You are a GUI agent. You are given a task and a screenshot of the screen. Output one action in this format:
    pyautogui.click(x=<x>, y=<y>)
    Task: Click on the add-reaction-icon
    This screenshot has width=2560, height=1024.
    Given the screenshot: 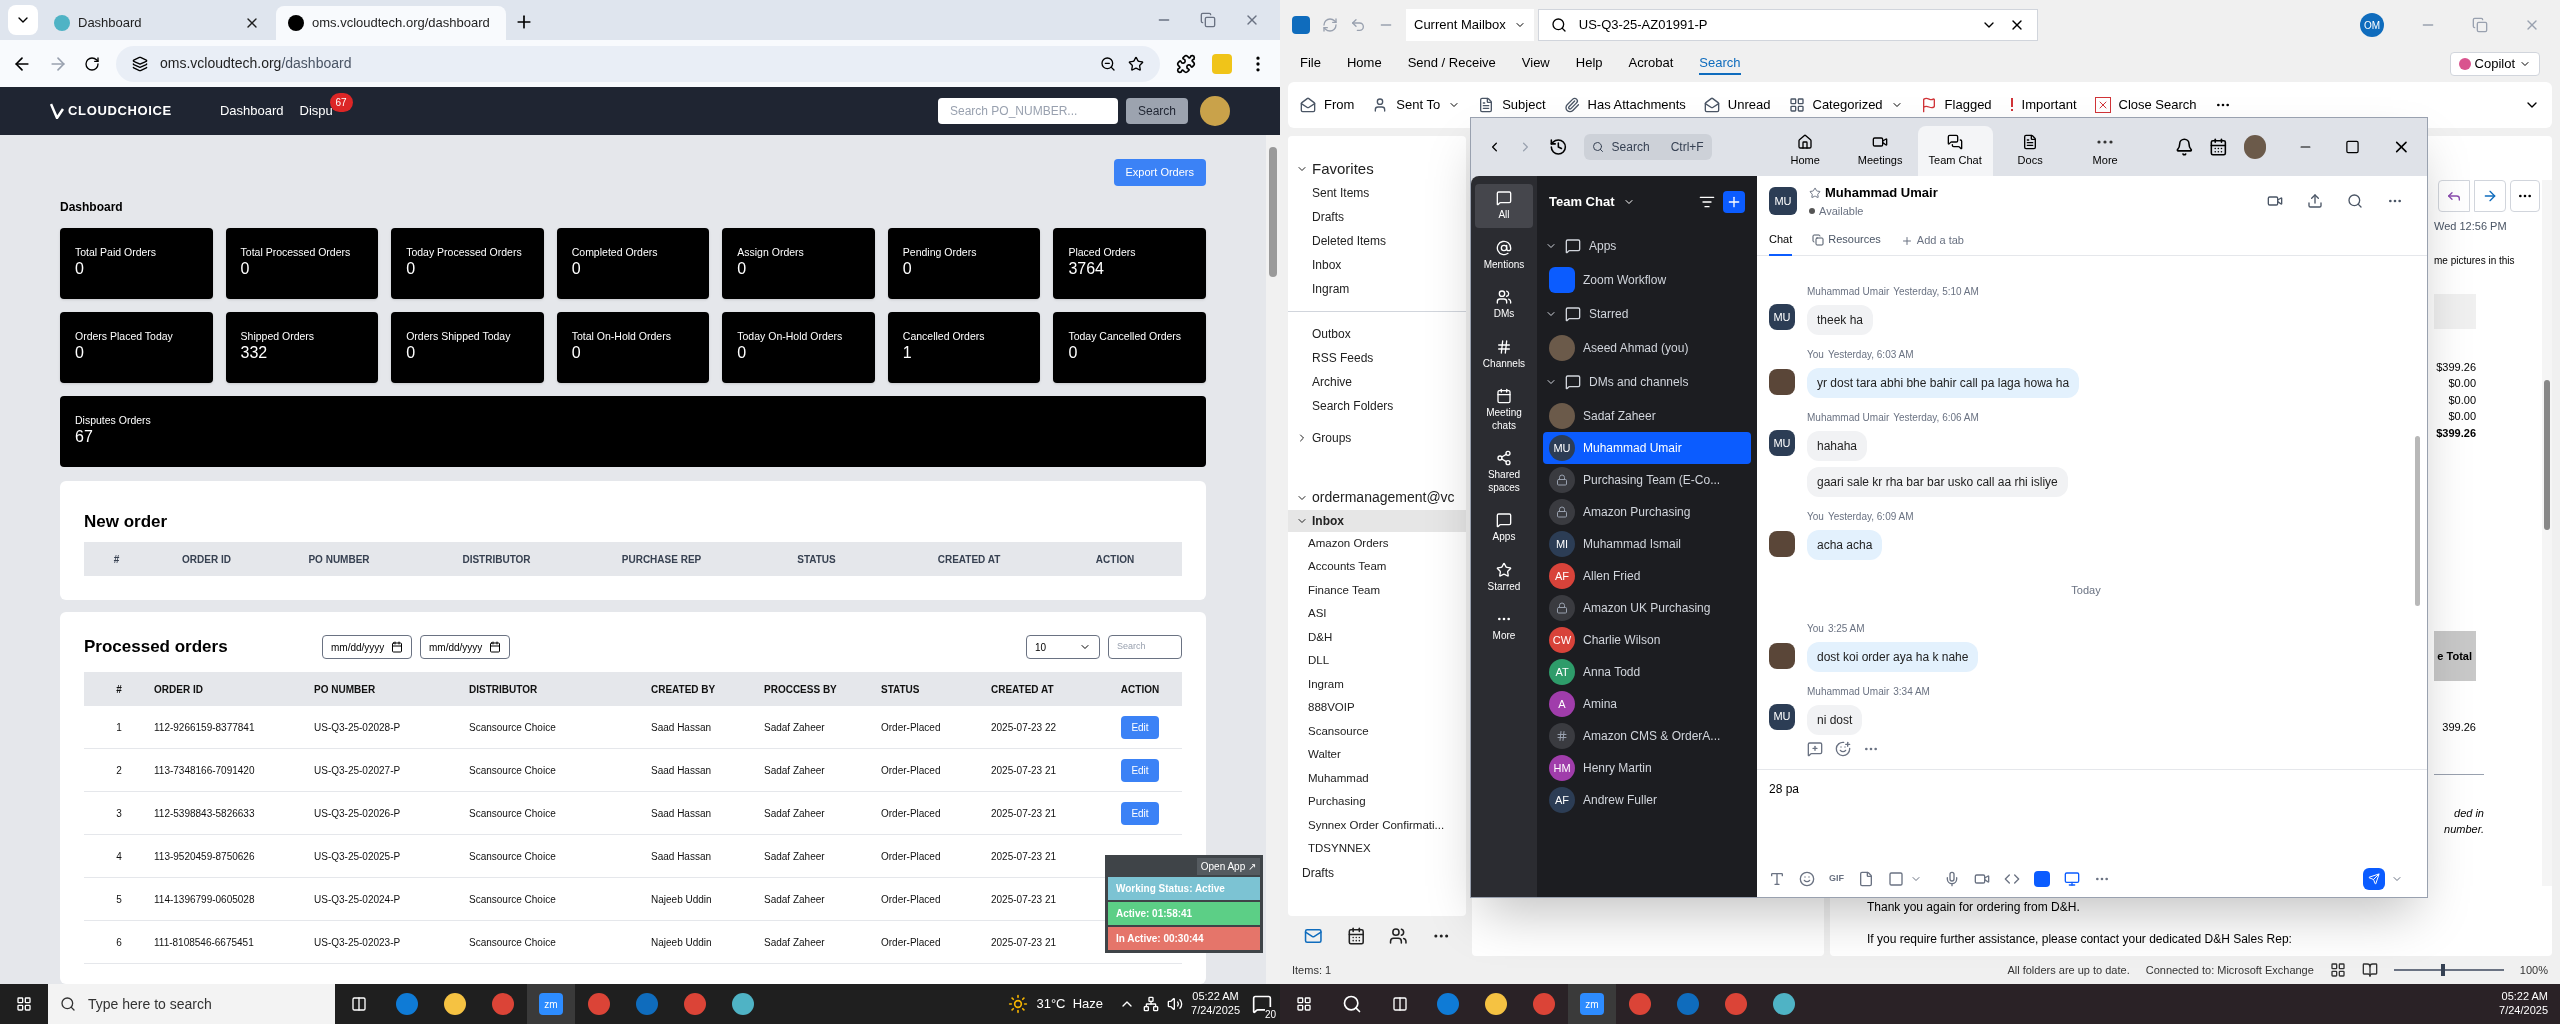 What is the action you would take?
    pyautogui.click(x=1843, y=748)
    